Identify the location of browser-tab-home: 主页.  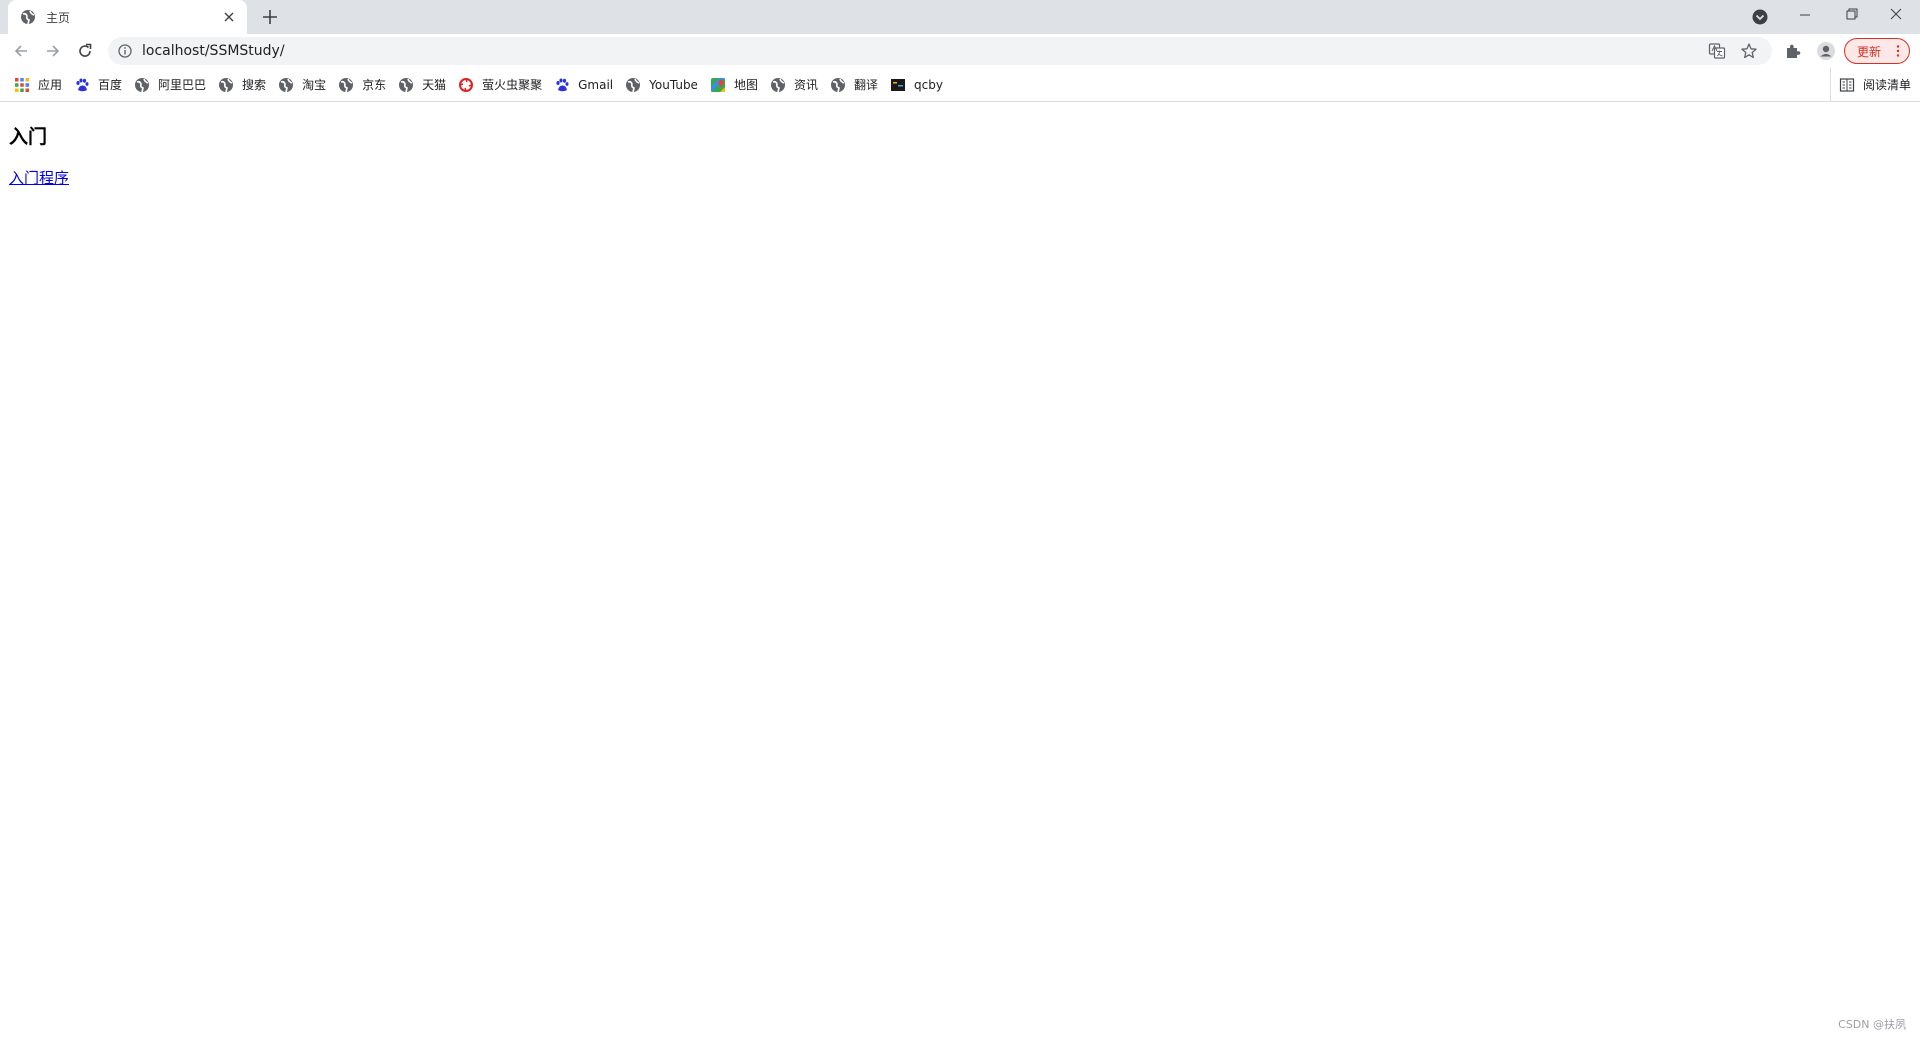
(127, 17).